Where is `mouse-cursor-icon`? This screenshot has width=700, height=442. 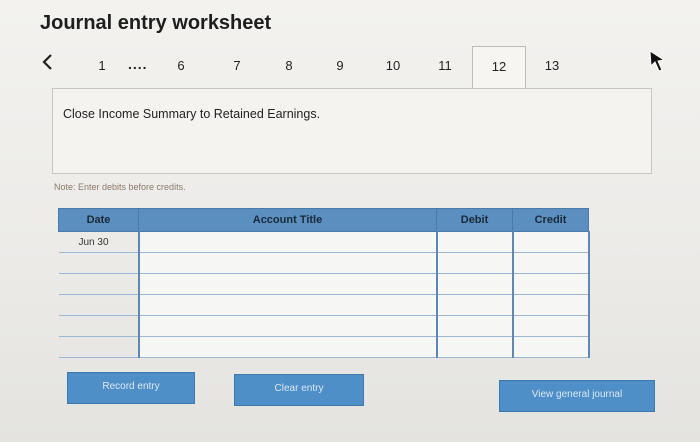 mouse-cursor-icon is located at coordinates (657, 61).